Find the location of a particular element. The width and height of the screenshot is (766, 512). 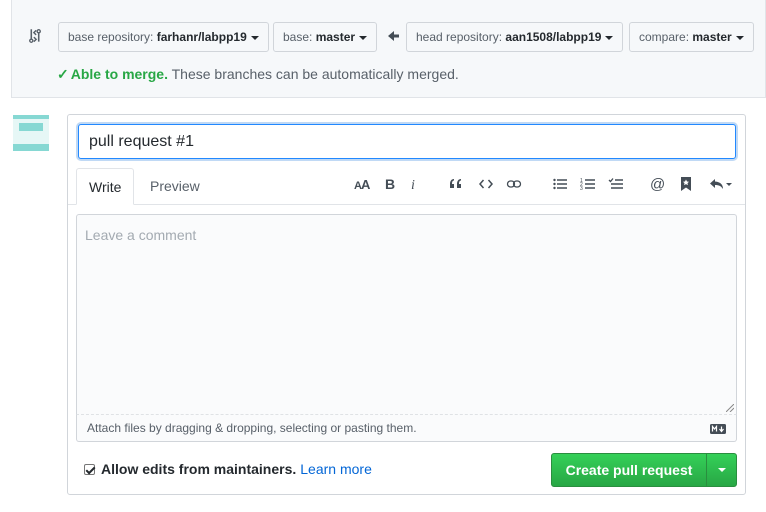

italic-icon: i is located at coordinates (414, 184).